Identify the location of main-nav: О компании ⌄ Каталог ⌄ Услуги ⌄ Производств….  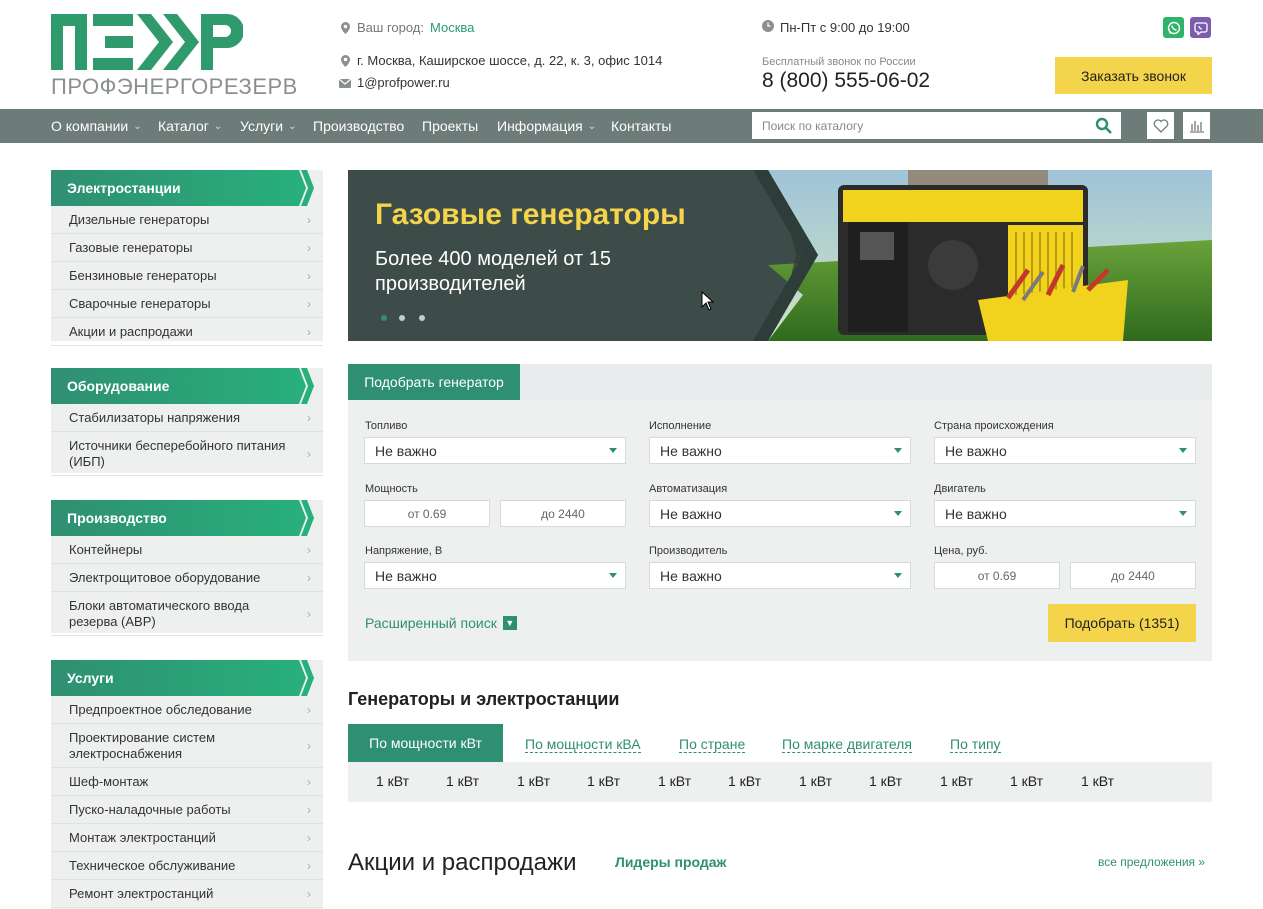
(631, 126).